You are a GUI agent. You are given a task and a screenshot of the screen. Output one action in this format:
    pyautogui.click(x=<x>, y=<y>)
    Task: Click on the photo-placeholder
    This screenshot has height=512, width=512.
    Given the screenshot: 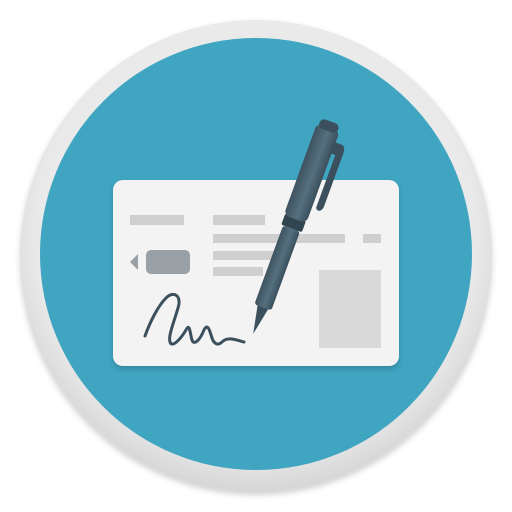 What is the action you would take?
    pyautogui.click(x=350, y=309)
    